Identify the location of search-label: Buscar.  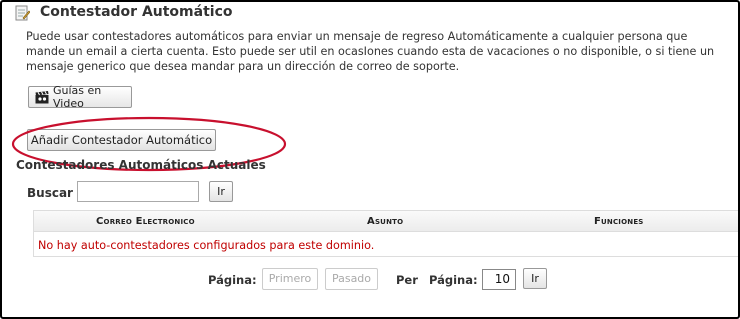
(50, 193).